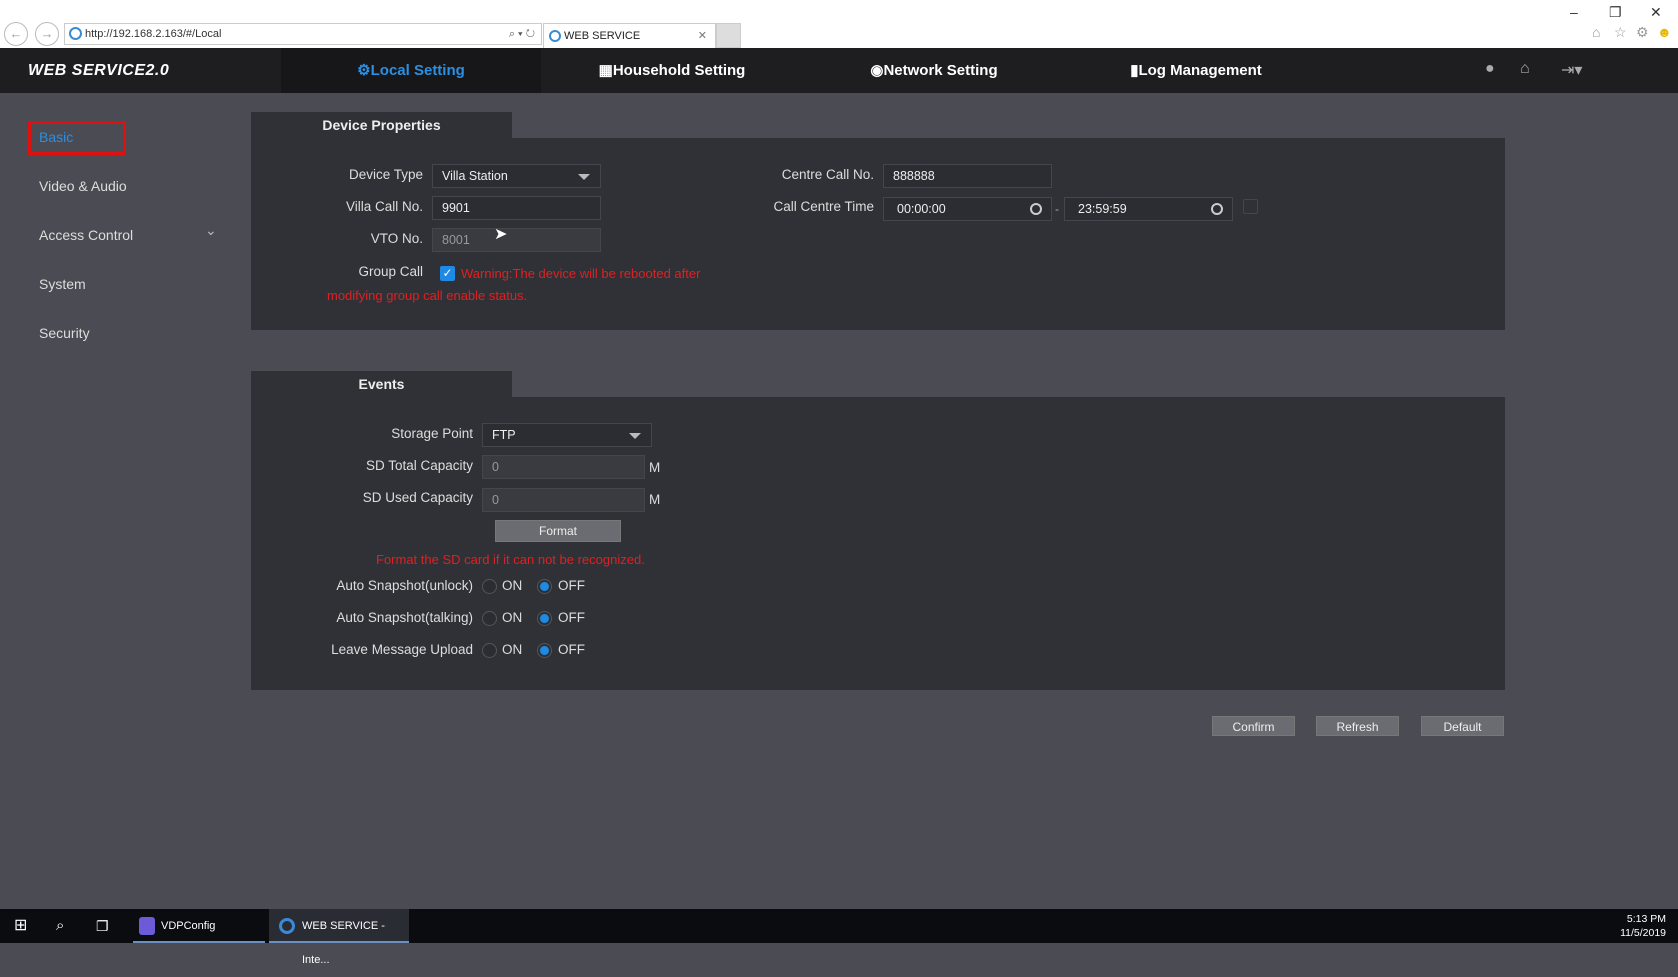 The height and width of the screenshot is (977, 1678). I want to click on tab-title: WEB SERVICE, so click(602, 36).